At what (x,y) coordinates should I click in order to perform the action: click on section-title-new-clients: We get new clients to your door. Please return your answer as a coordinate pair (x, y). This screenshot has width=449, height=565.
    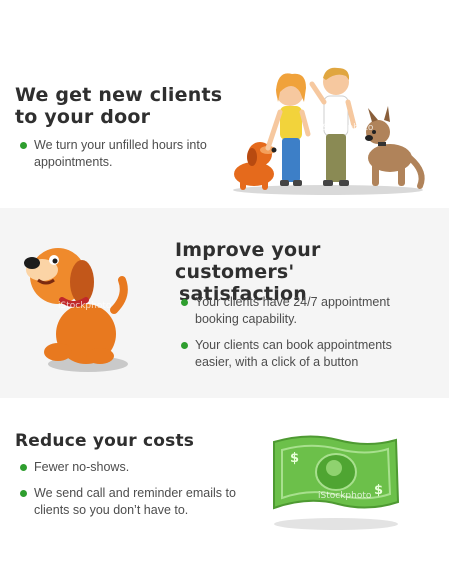
    Looking at the image, I should click on (120, 106).